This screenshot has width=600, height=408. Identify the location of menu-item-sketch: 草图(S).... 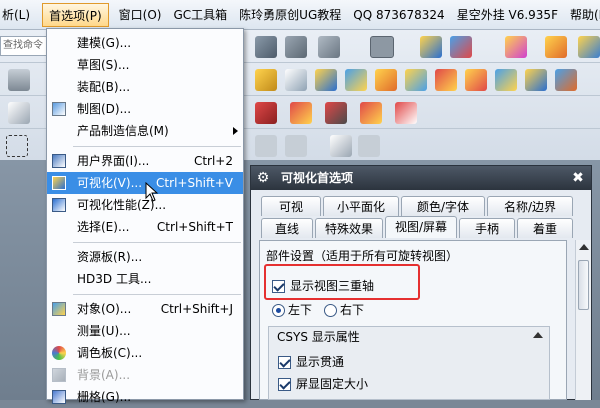
(145, 65).